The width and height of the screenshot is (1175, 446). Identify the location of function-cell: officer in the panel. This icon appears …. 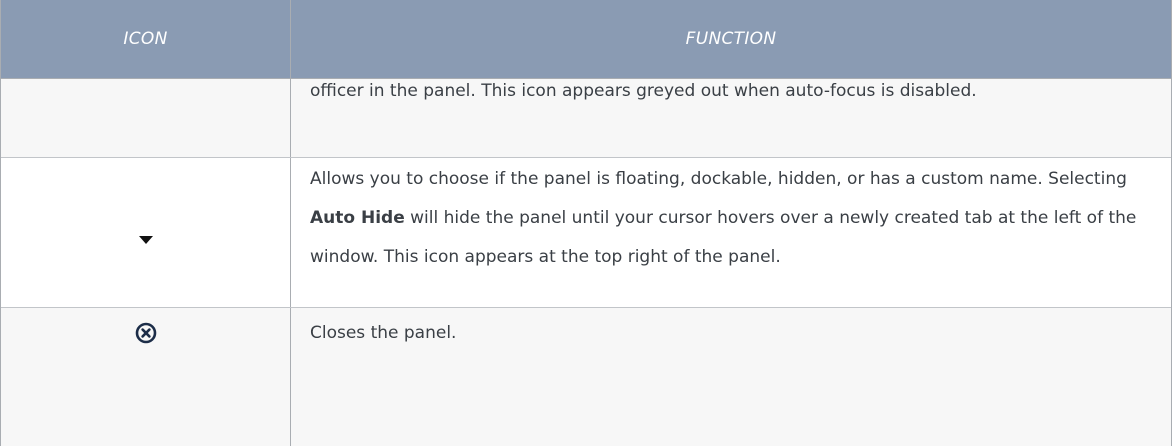
(643, 91).